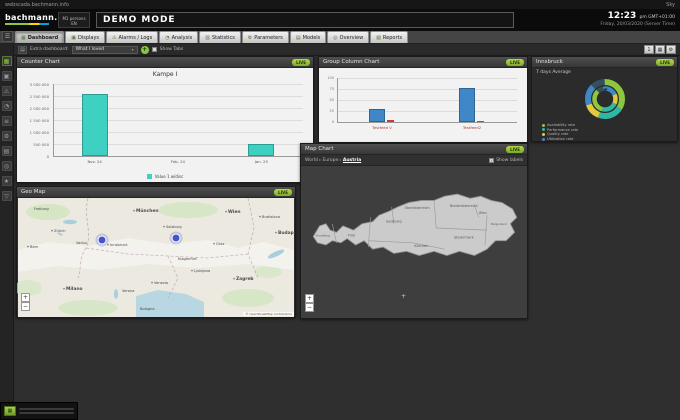  I want to click on trends-icon: ◔, so click(6, 106).